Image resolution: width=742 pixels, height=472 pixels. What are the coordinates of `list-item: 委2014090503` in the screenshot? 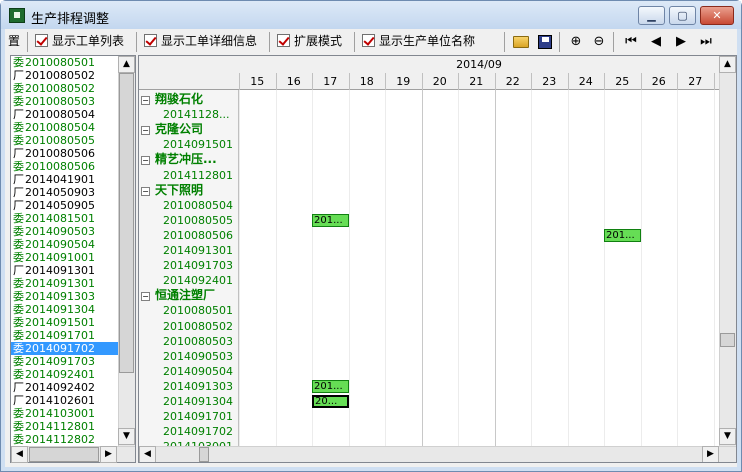 It's located at (64, 231).